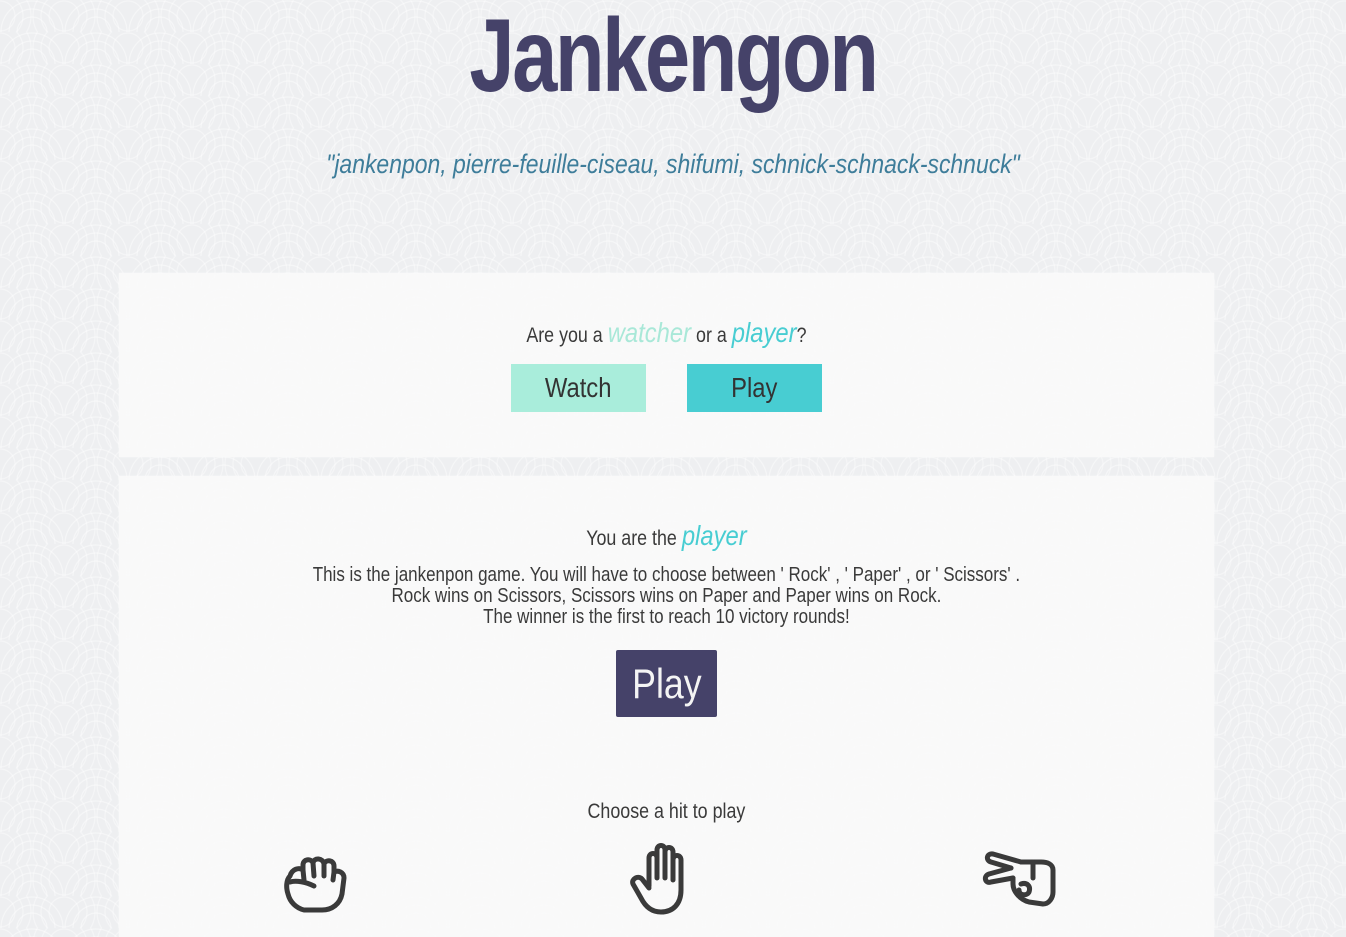 The image size is (1346, 937). I want to click on start-game-button-label: Play, so click(666, 683).